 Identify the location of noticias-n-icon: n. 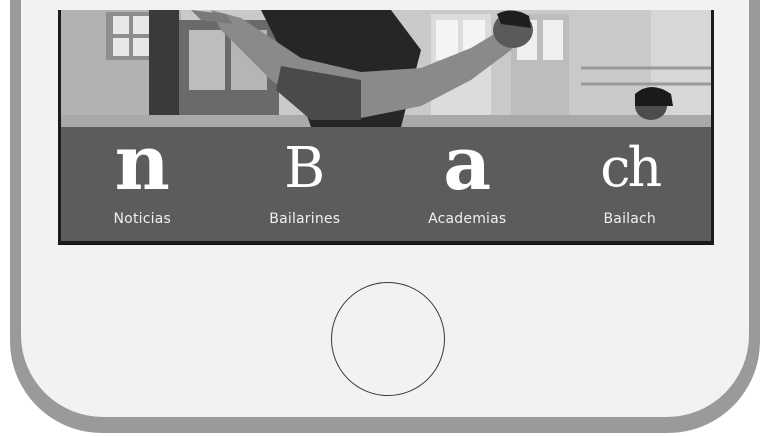
(142, 162).